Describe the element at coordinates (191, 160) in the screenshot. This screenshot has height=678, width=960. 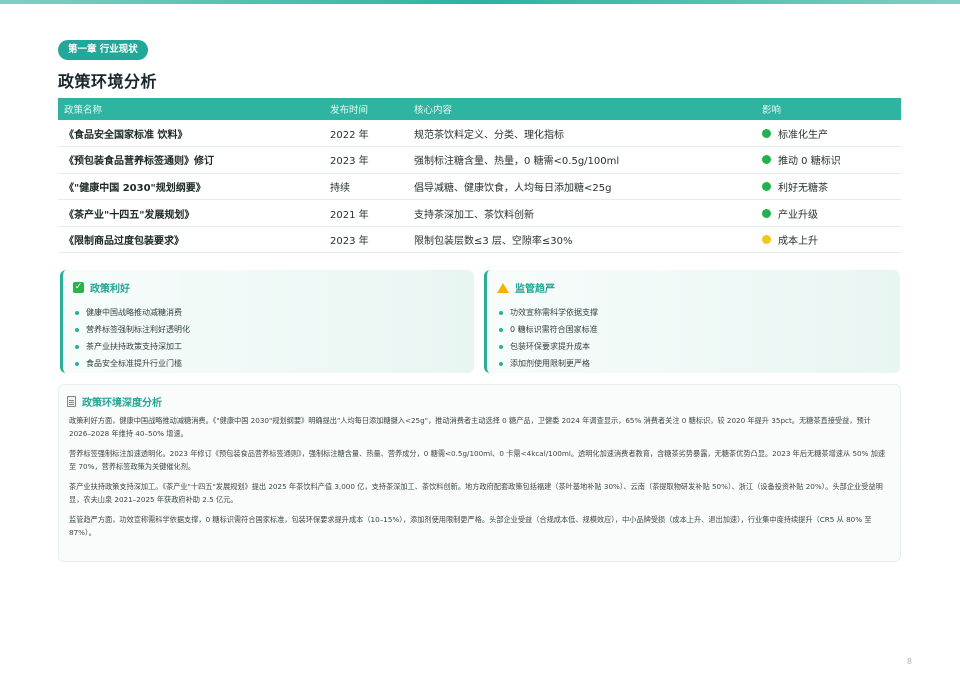
I see `policy-name: 《预包装食品营养标签通则》修订` at that location.